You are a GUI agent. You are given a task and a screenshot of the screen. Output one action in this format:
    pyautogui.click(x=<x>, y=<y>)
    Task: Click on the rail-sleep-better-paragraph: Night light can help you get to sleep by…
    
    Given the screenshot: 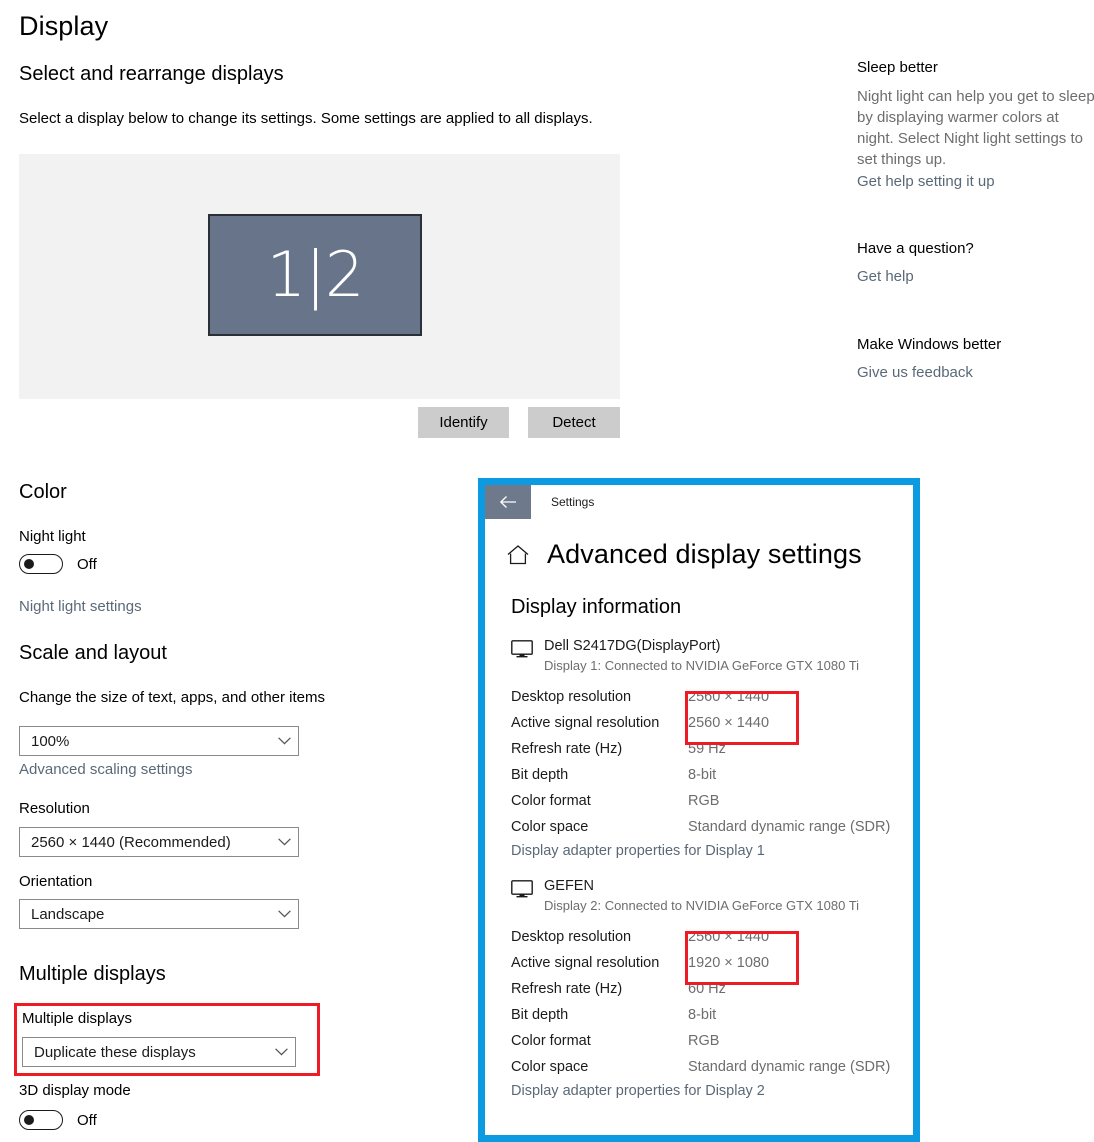 What is the action you would take?
    pyautogui.click(x=975, y=128)
    